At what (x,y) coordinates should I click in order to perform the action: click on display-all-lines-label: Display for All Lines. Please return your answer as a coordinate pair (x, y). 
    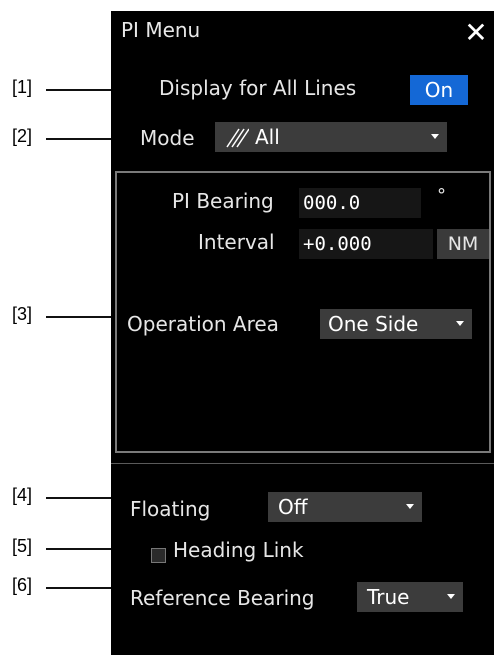
    Looking at the image, I should click on (258, 88).